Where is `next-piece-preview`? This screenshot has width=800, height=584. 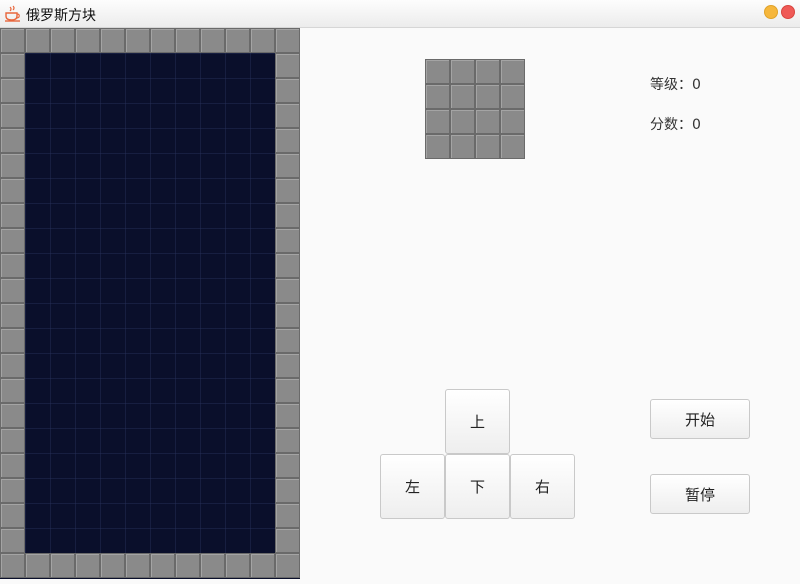
next-piece-preview is located at coordinates (475, 109).